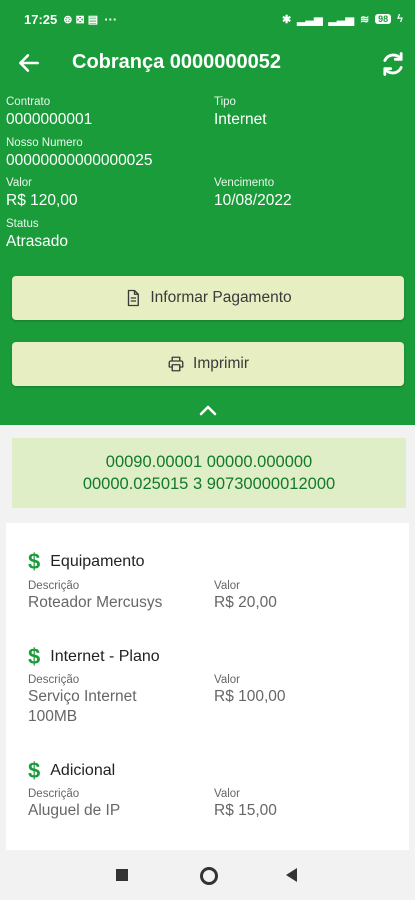 This screenshot has height=900, width=415. I want to click on contrato-label: Contrato, so click(28, 102).